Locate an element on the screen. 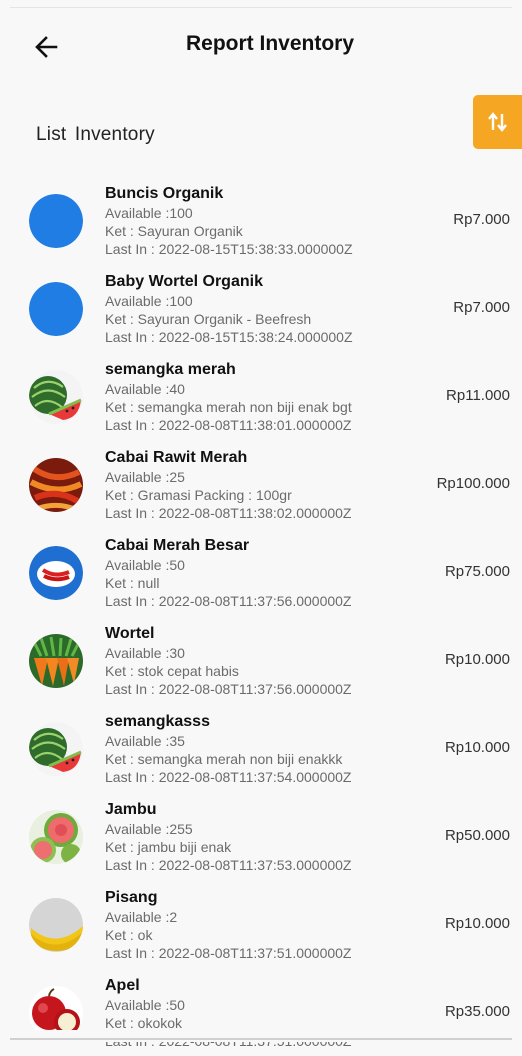  product-last-in: Last In : 2022-08-08T11:38:01.000000Z is located at coordinates (228, 425).